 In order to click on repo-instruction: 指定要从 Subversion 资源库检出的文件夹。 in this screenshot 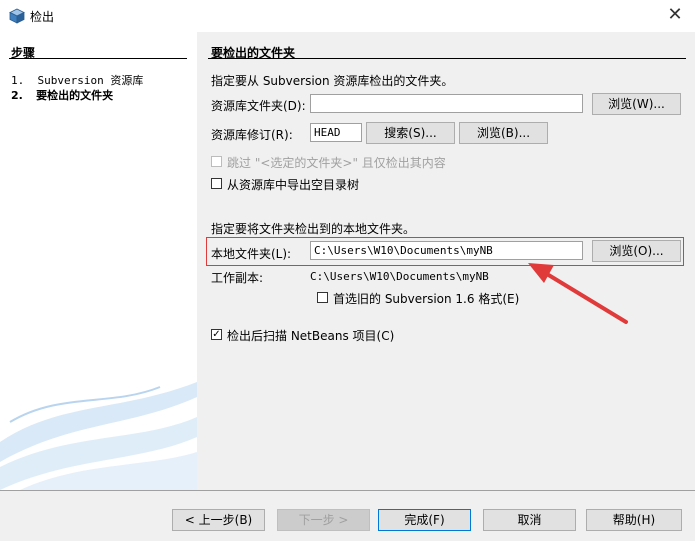, I will do `click(332, 81)`.